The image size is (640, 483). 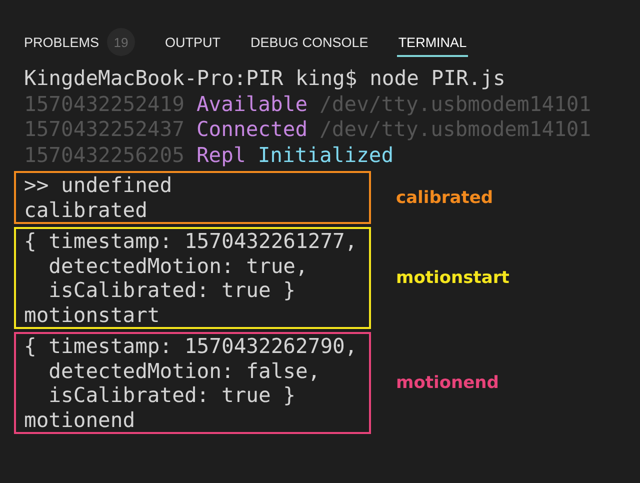 What do you see at coordinates (445, 198) in the screenshot?
I see `annotation-label: calibrated` at bounding box center [445, 198].